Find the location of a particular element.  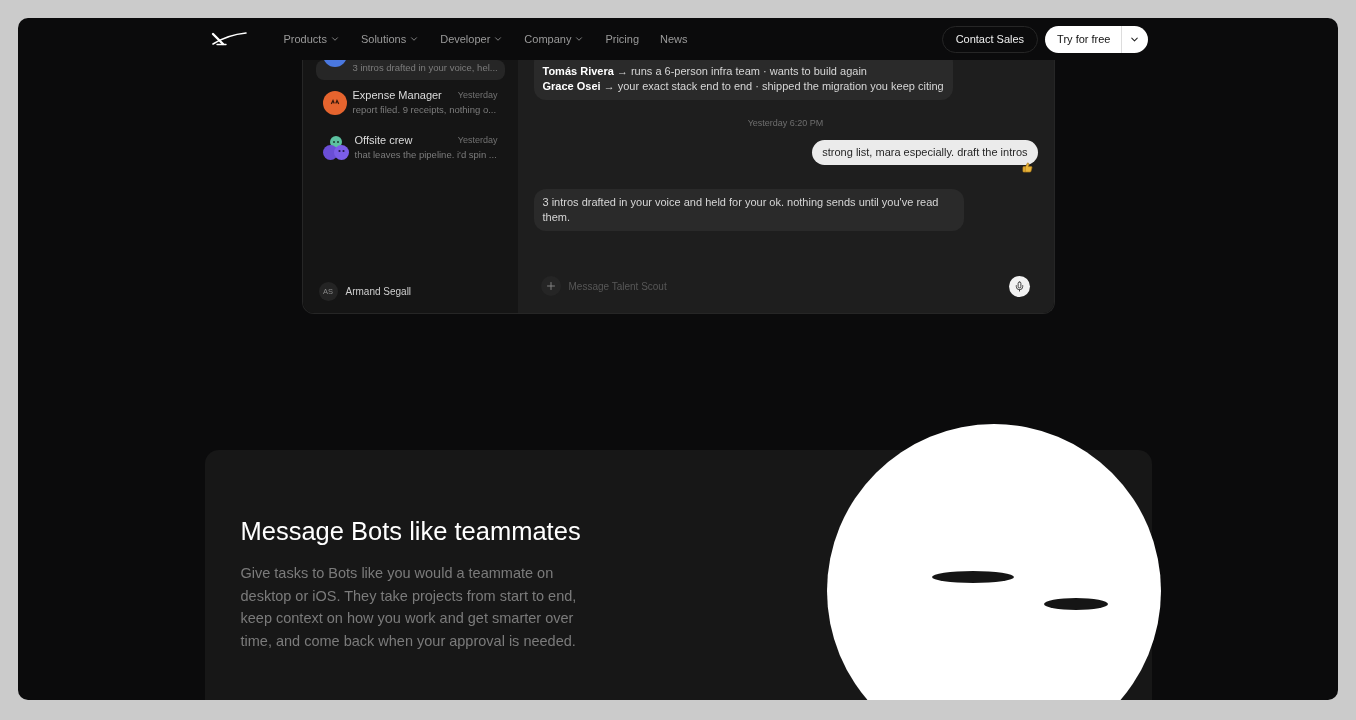

nav-menu-item: Company is located at coordinates (554, 39).